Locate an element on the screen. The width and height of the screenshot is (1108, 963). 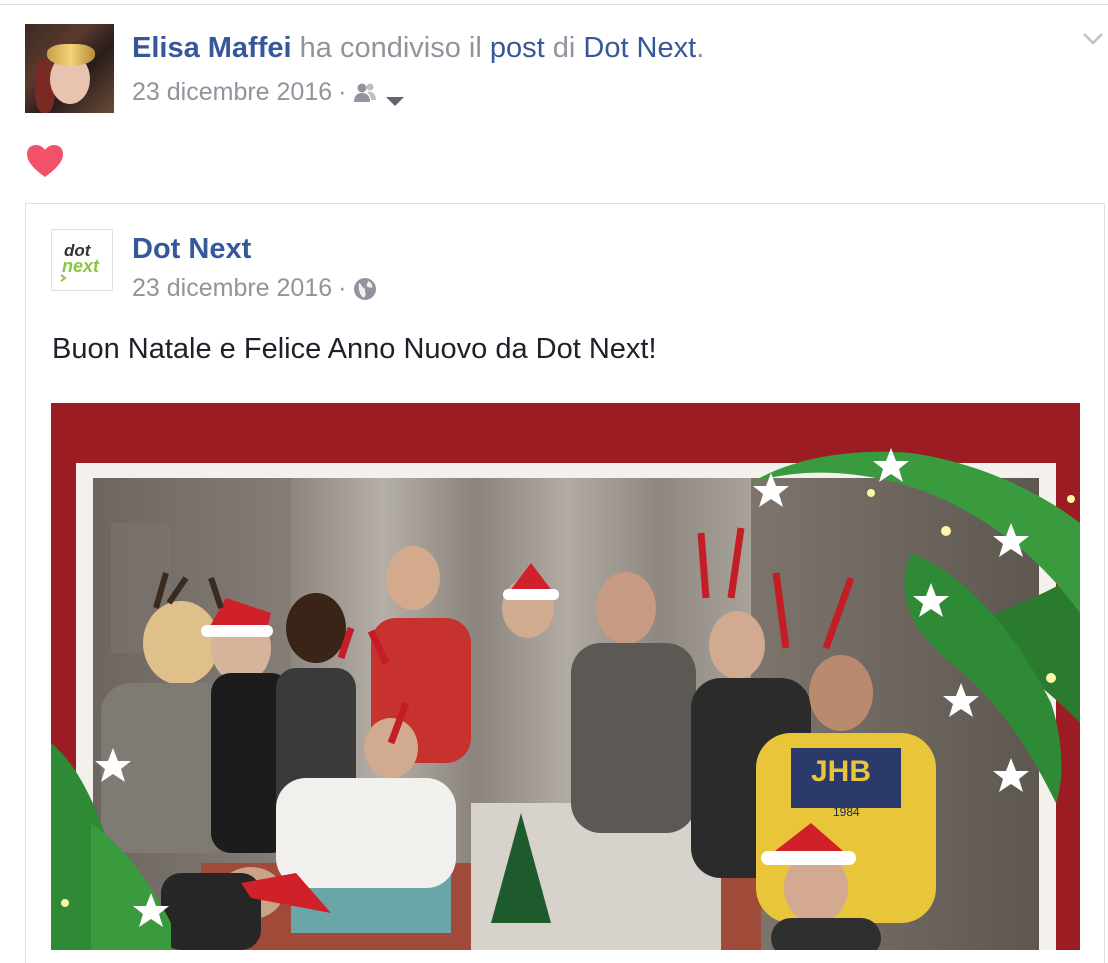
header-period: . is located at coordinates (700, 48).